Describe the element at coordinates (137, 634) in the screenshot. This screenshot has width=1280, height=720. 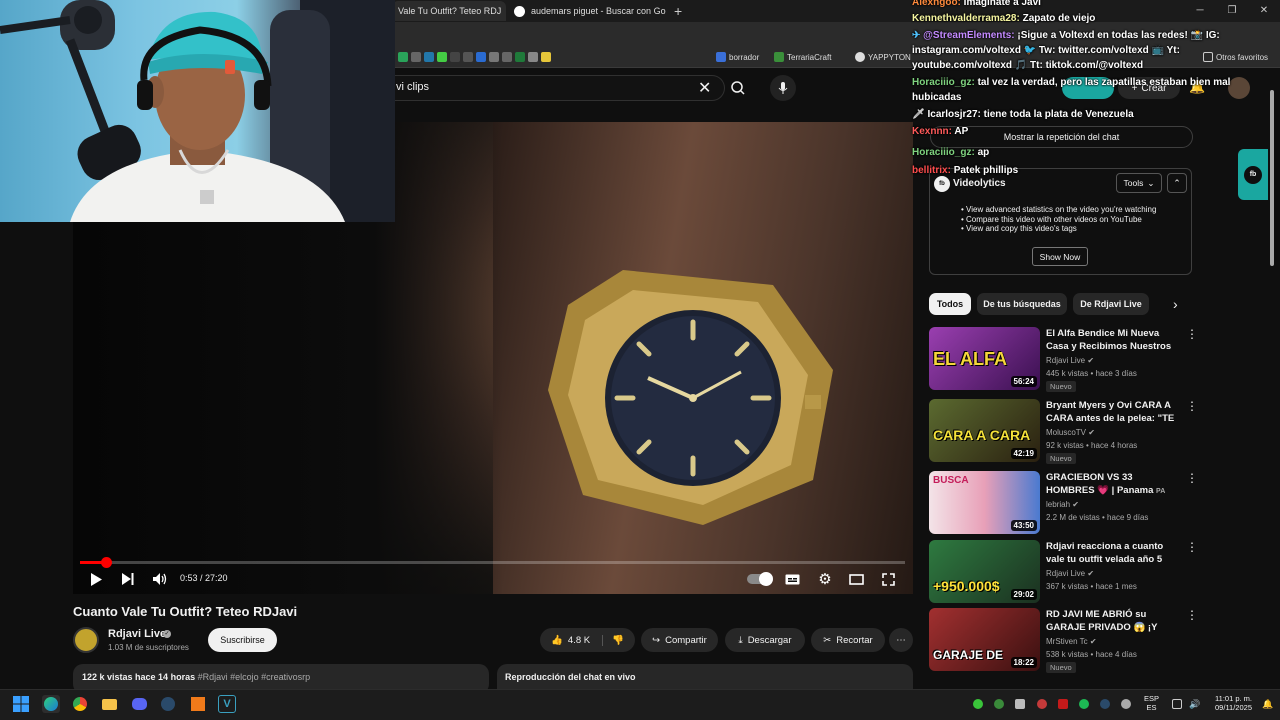
I see `channel-name: Rdjavi Live` at that location.